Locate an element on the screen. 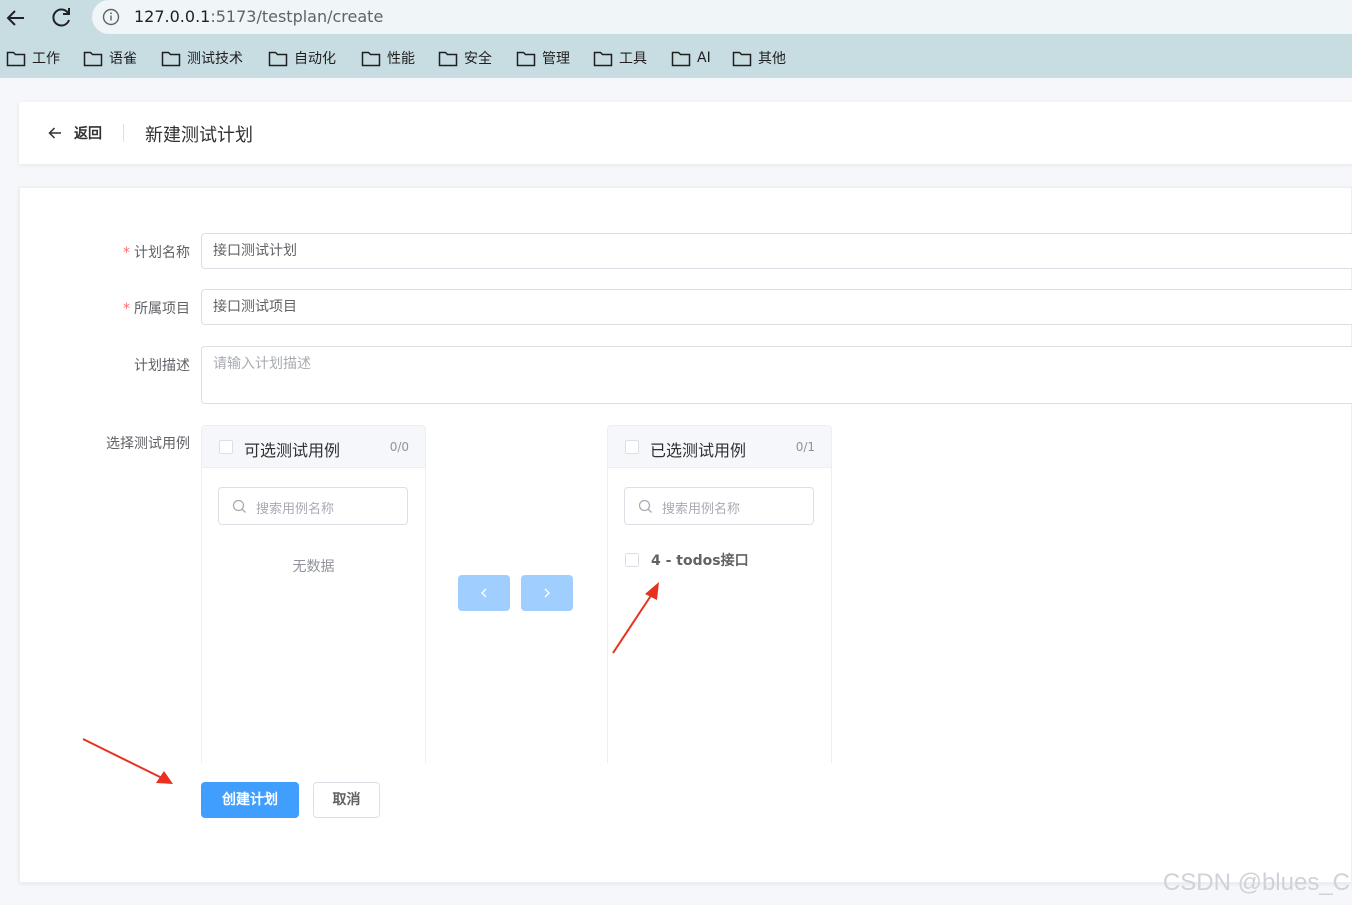 The height and width of the screenshot is (905, 1352). panel-header: 已选测试用例 0/1 is located at coordinates (719, 447).